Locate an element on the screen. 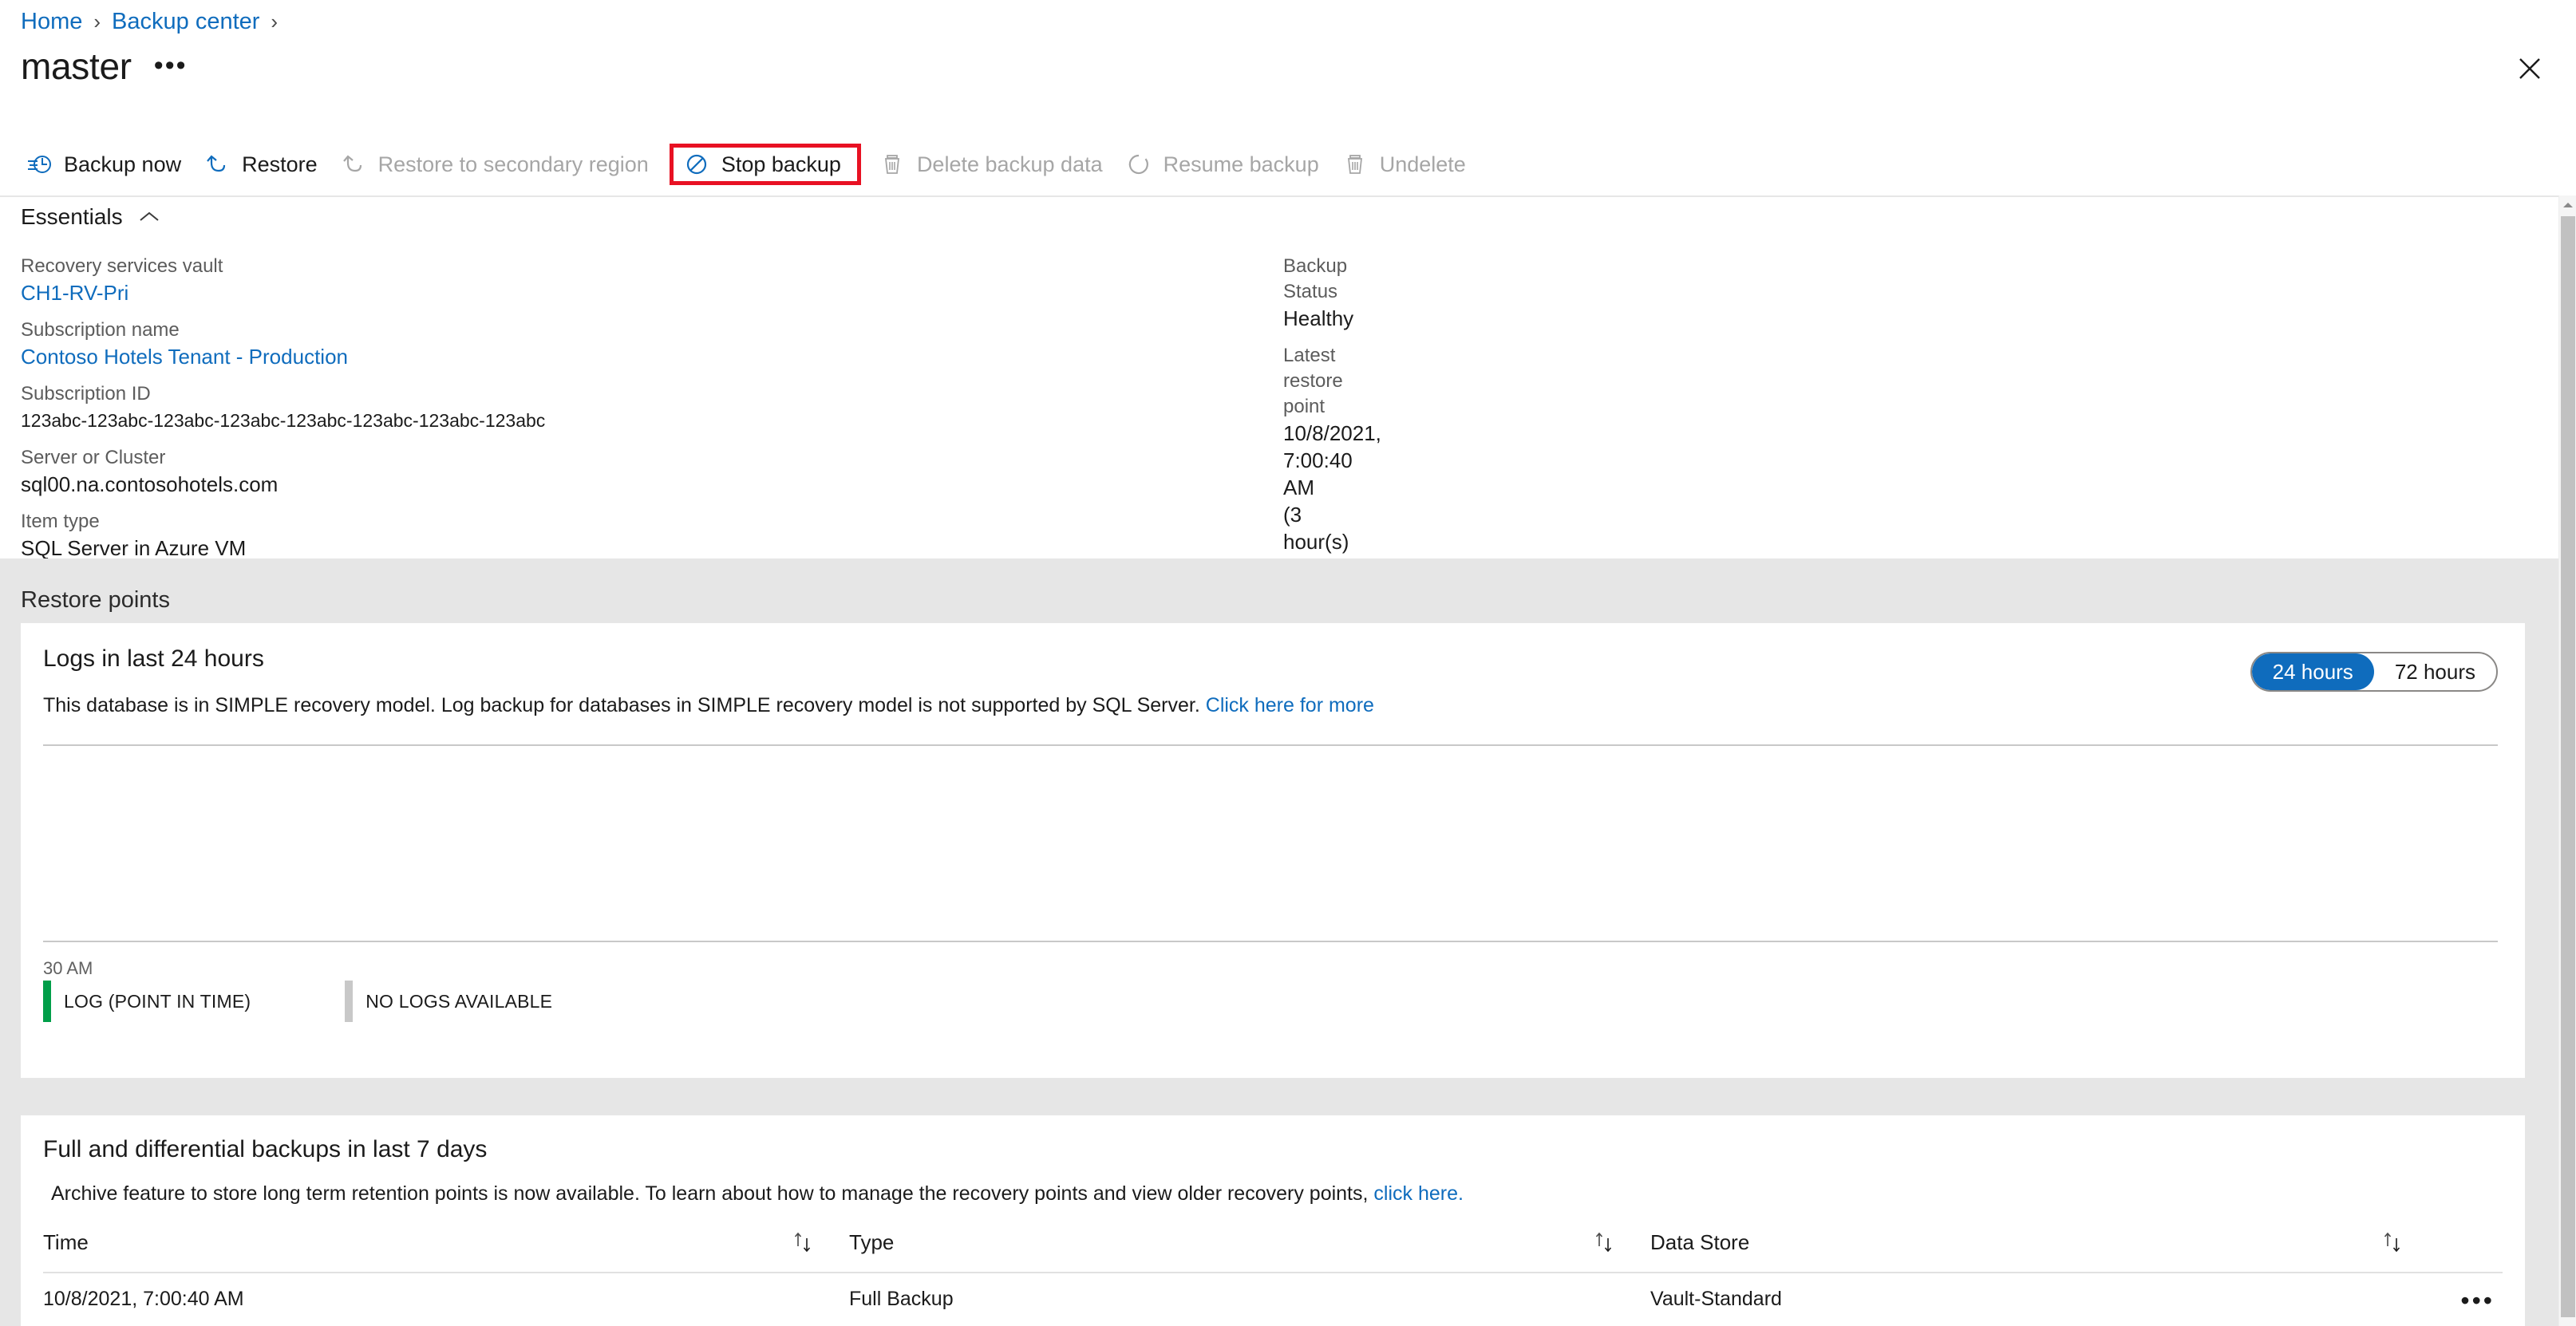 Image resolution: width=2576 pixels, height=1326 pixels. scrollbar-up-arrow is located at coordinates (2567, 205).